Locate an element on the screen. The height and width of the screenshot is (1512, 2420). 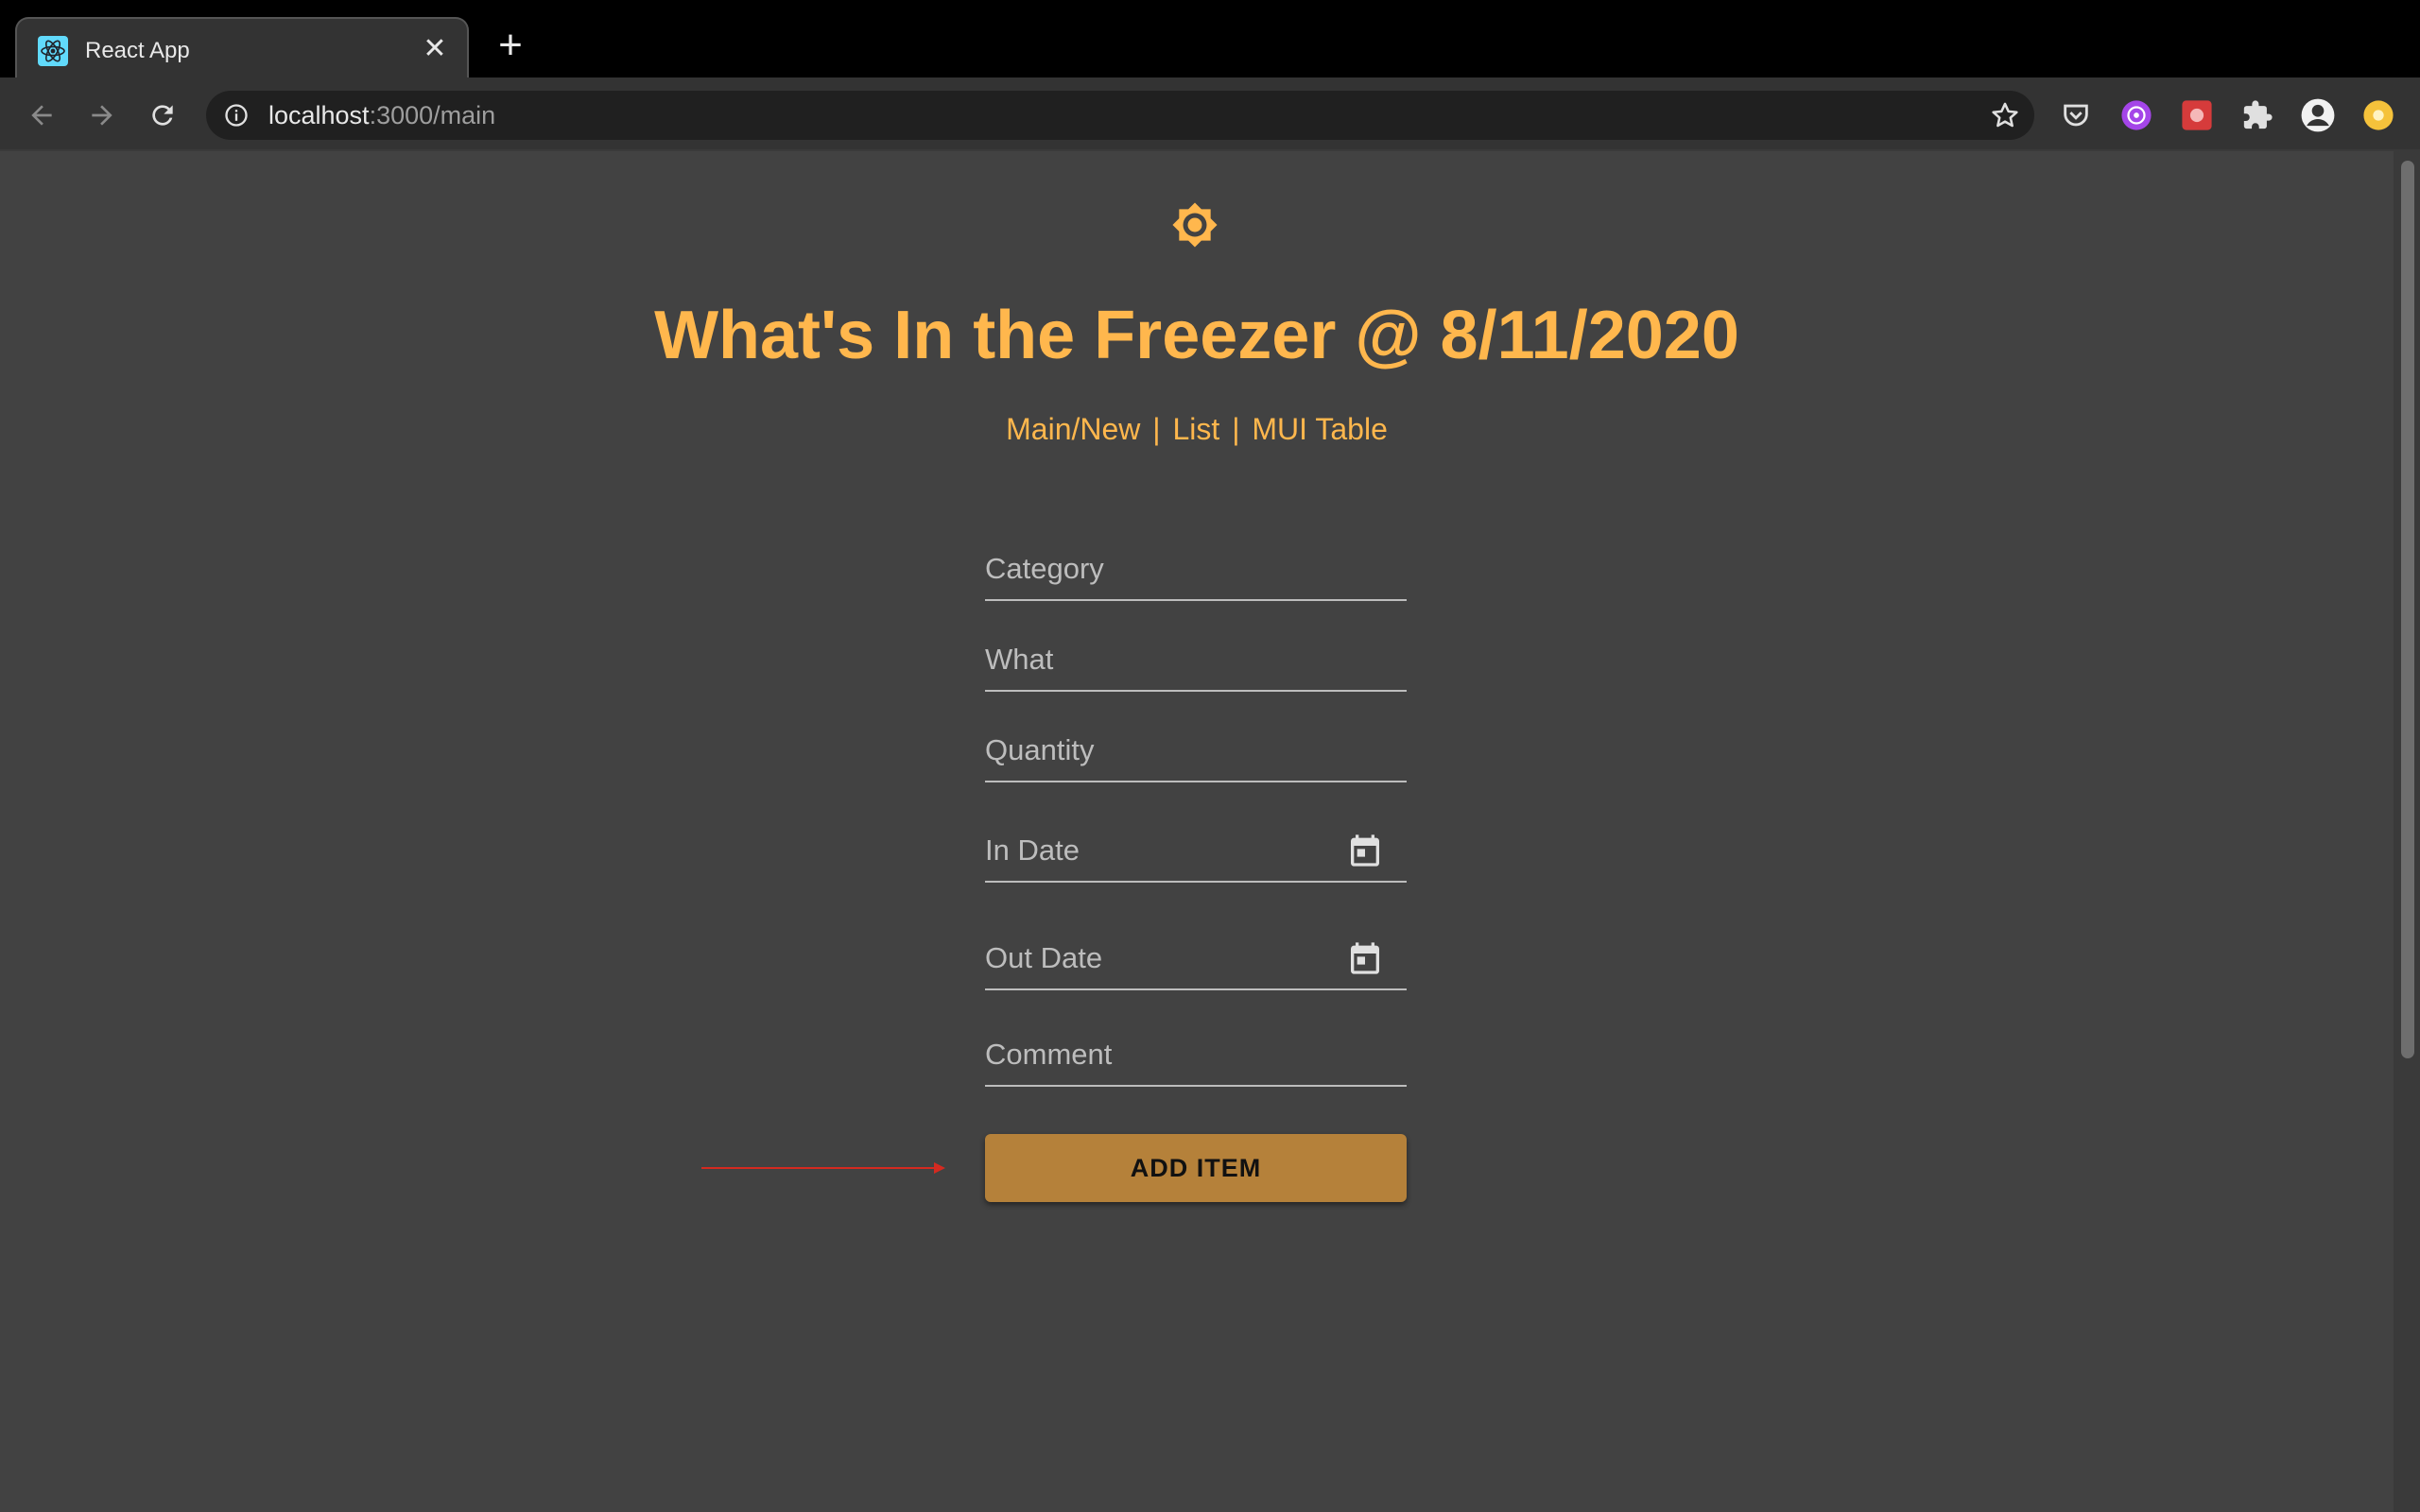
what-label: What is located at coordinates (1019, 659).